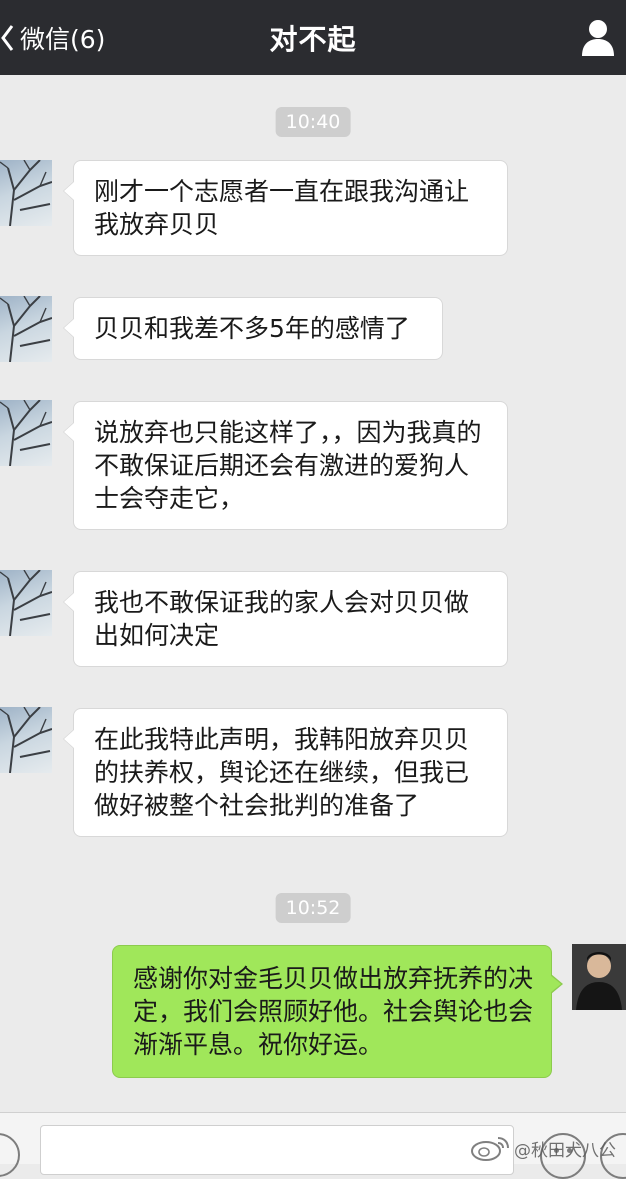  I want to click on chat-info-button, so click(598, 38).